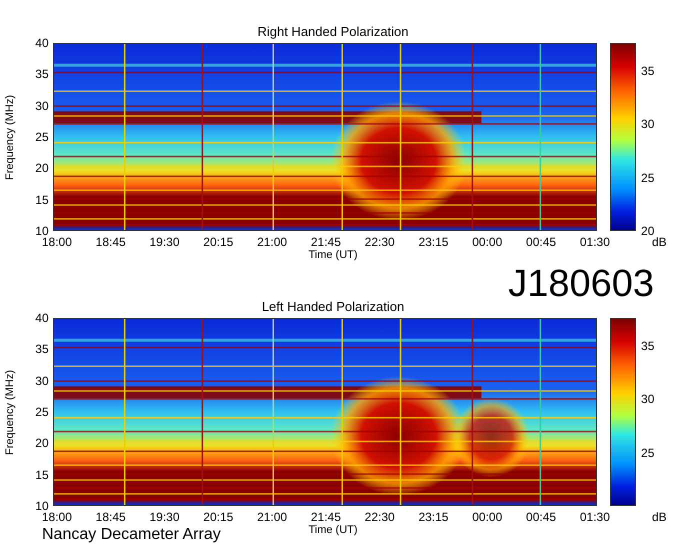 This screenshot has height=552, width=680. I want to click on record-code: J180603, so click(581, 284).